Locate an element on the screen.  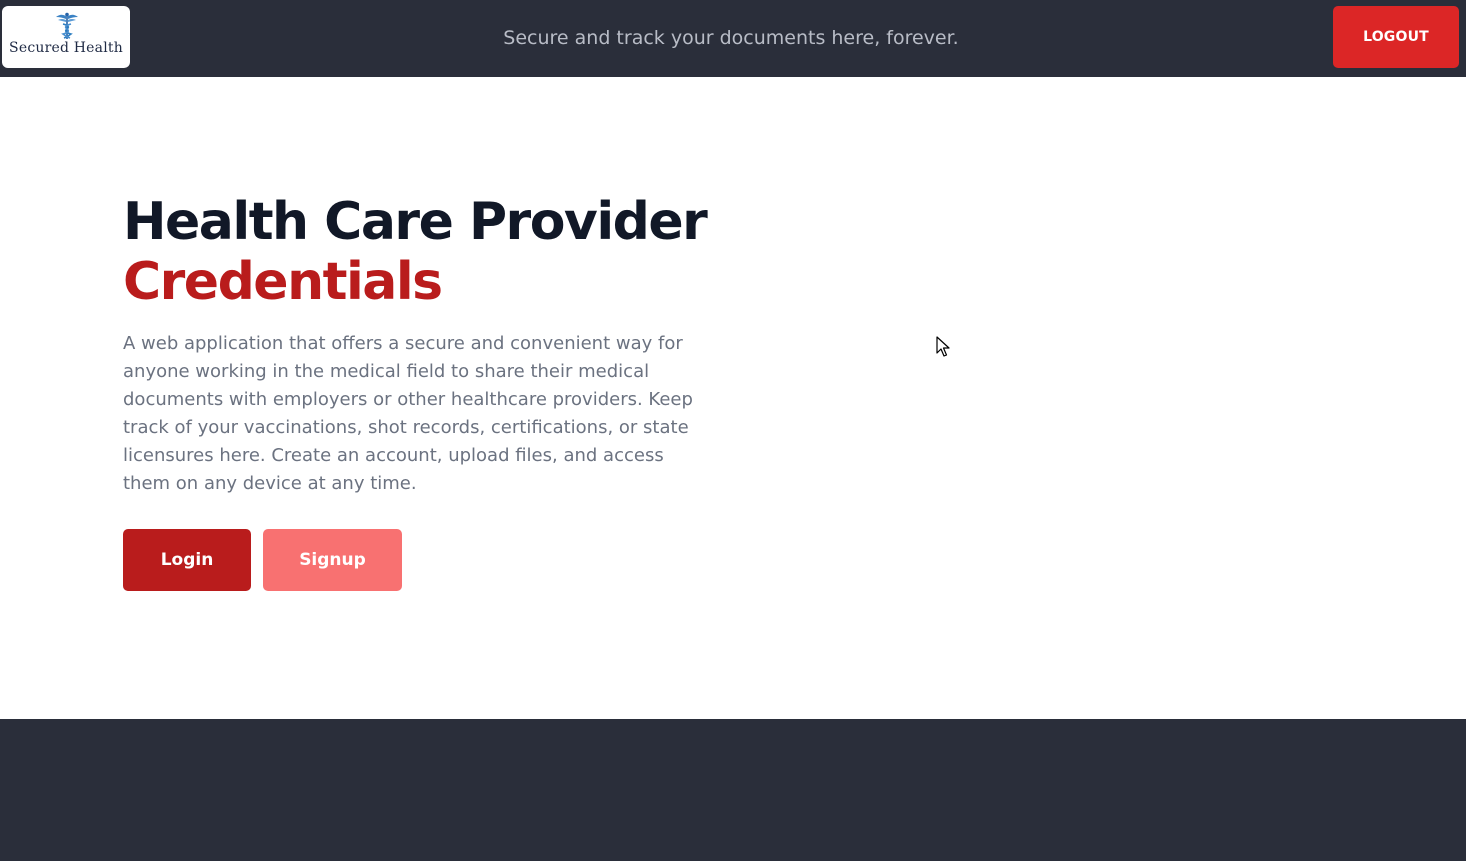
login-button: Login is located at coordinates (187, 560).